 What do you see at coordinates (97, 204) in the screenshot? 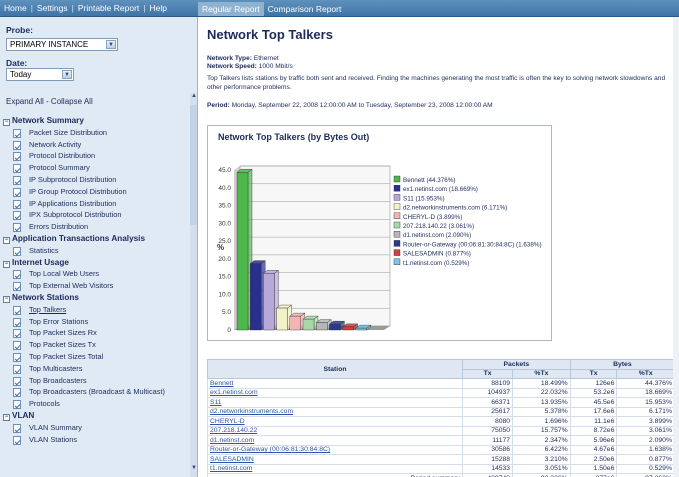
I see `sidebar-item-ip-applications-distribution: IP Applications Distribution` at bounding box center [97, 204].